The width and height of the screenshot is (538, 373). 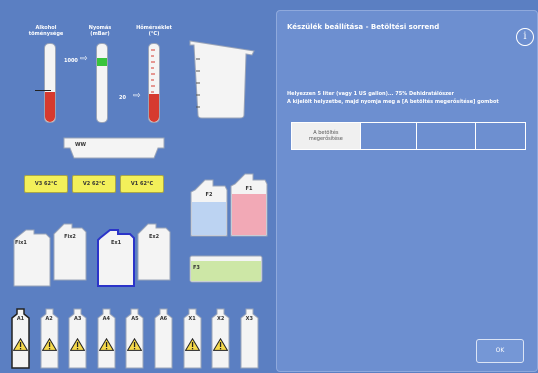 I want to click on ok-button: OK, so click(x=500, y=351).